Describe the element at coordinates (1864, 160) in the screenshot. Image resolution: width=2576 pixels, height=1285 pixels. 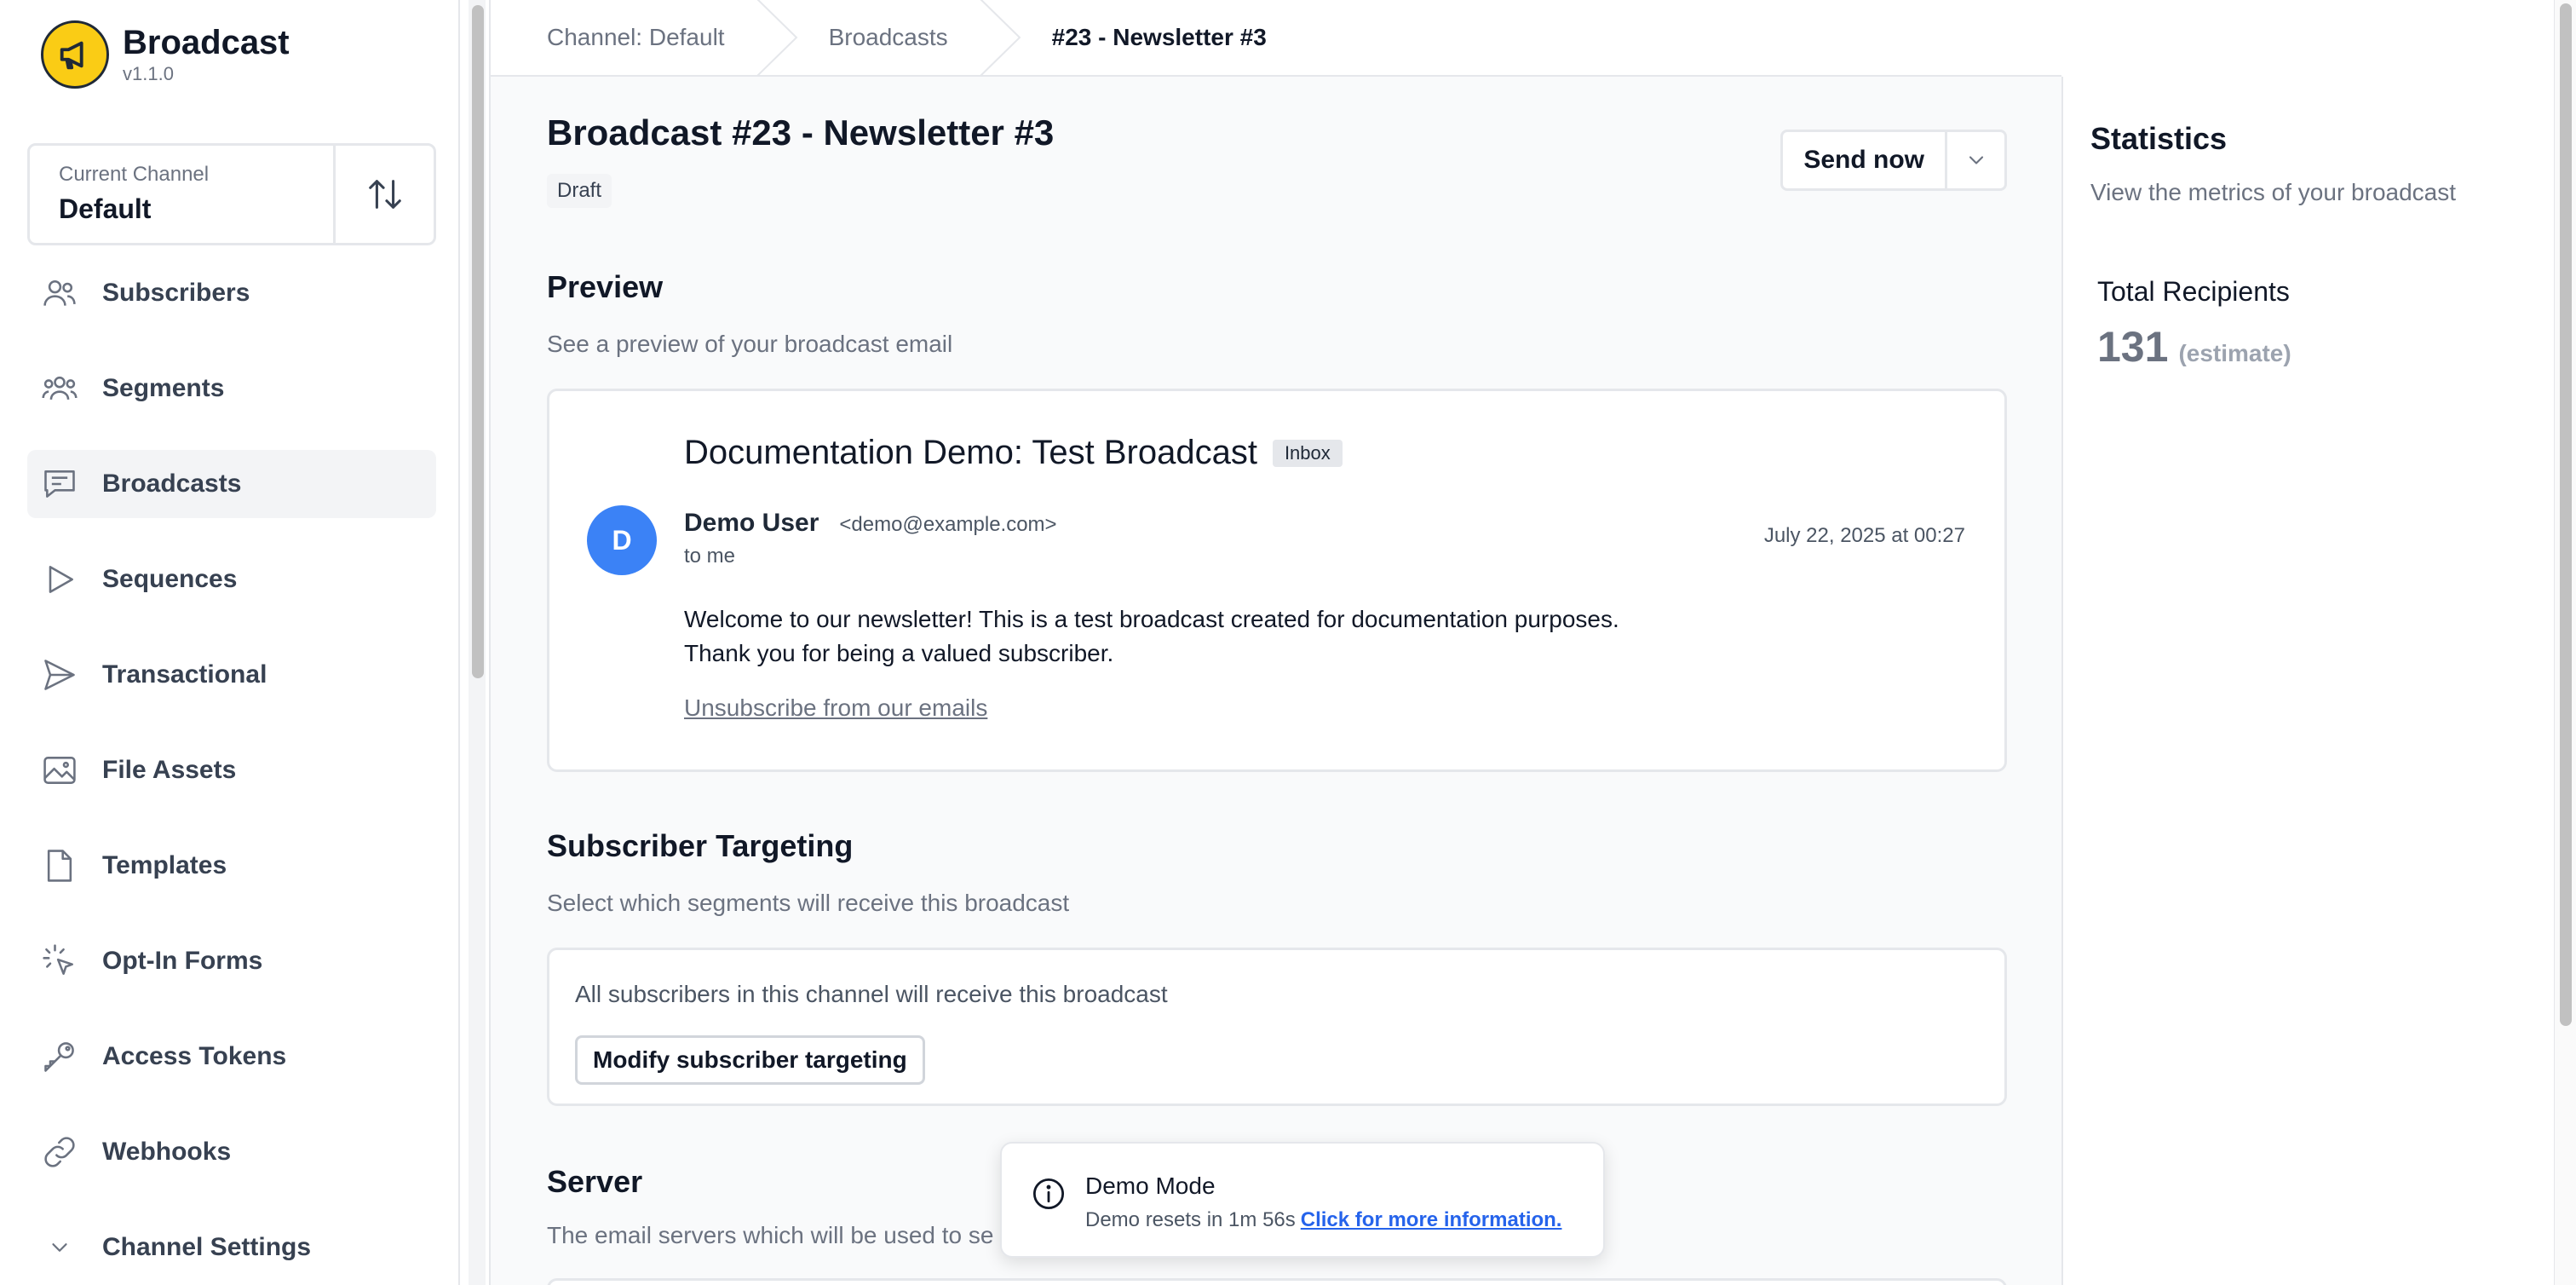
I see `send-now-button: Send now` at that location.